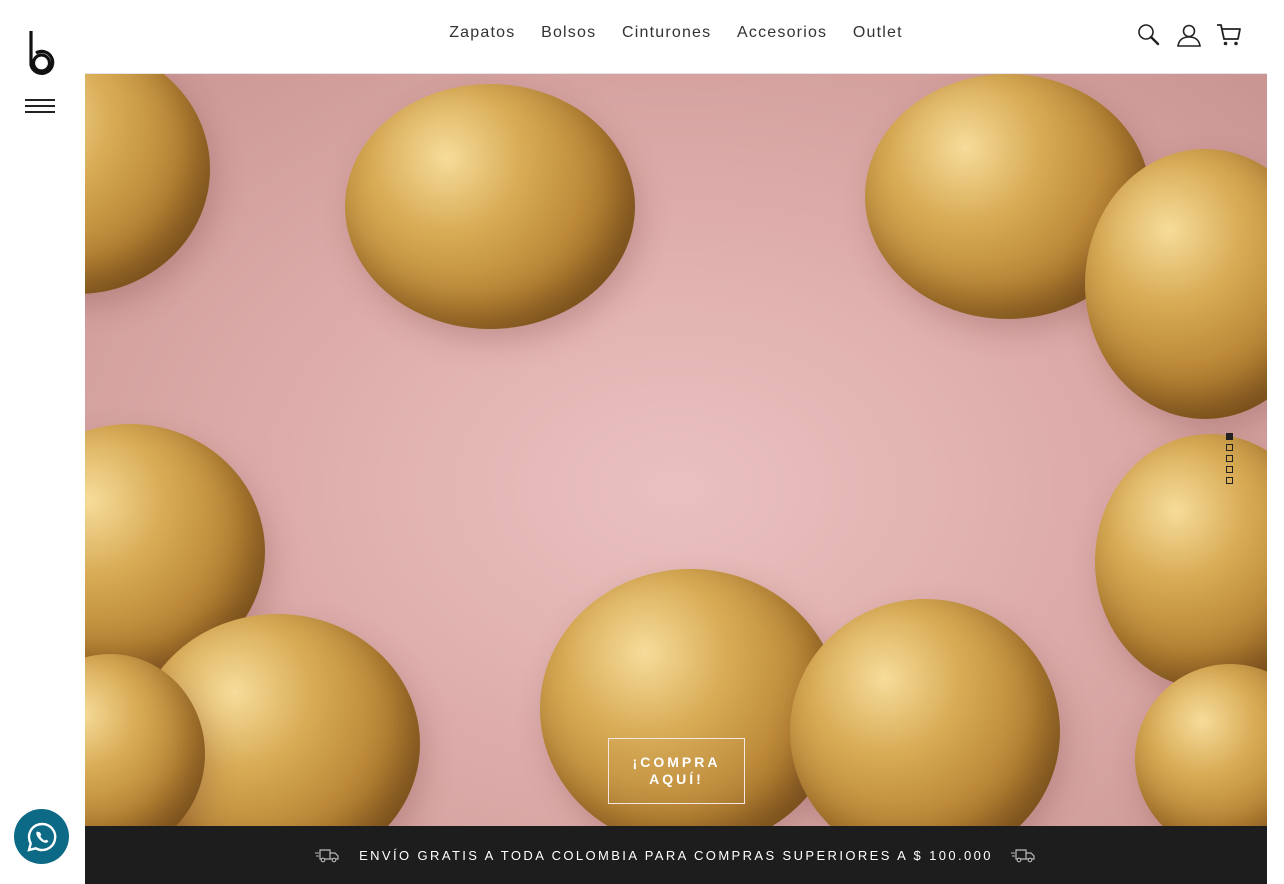  I want to click on whatsapp-icon, so click(41, 837).